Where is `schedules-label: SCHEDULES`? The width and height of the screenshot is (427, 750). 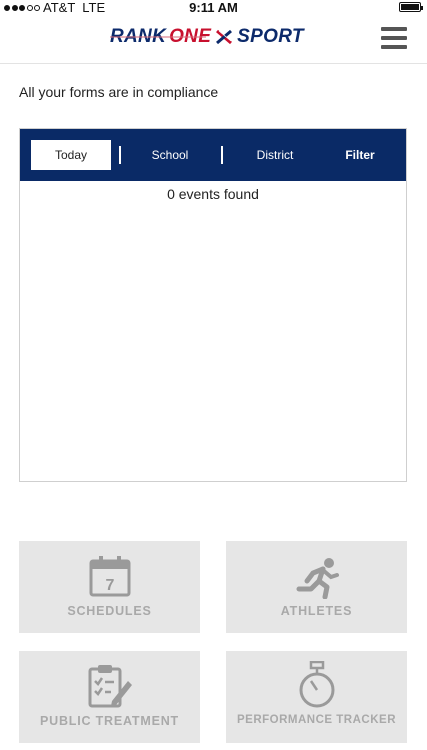
schedules-label: SCHEDULES is located at coordinates (109, 611).